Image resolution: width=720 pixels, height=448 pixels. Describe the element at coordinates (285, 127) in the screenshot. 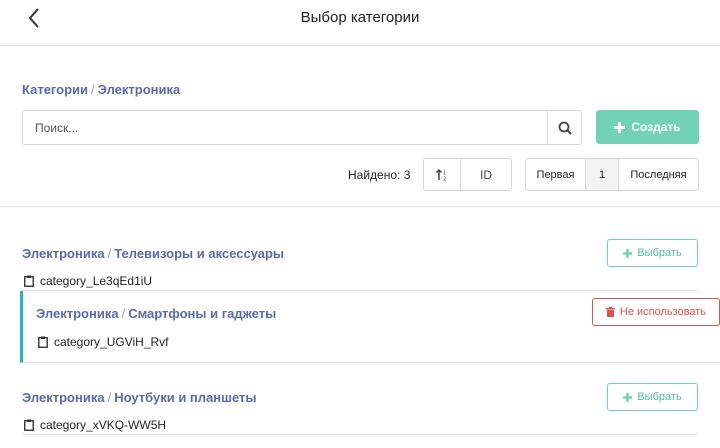

I see `search-input` at that location.